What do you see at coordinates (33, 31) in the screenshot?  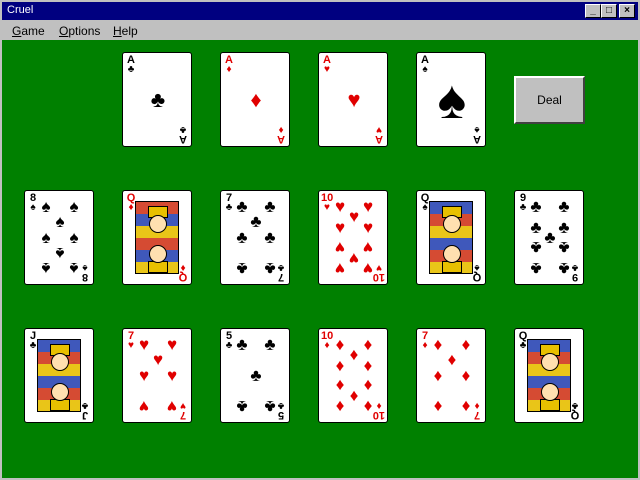 I see `menu-game-rest: ame` at bounding box center [33, 31].